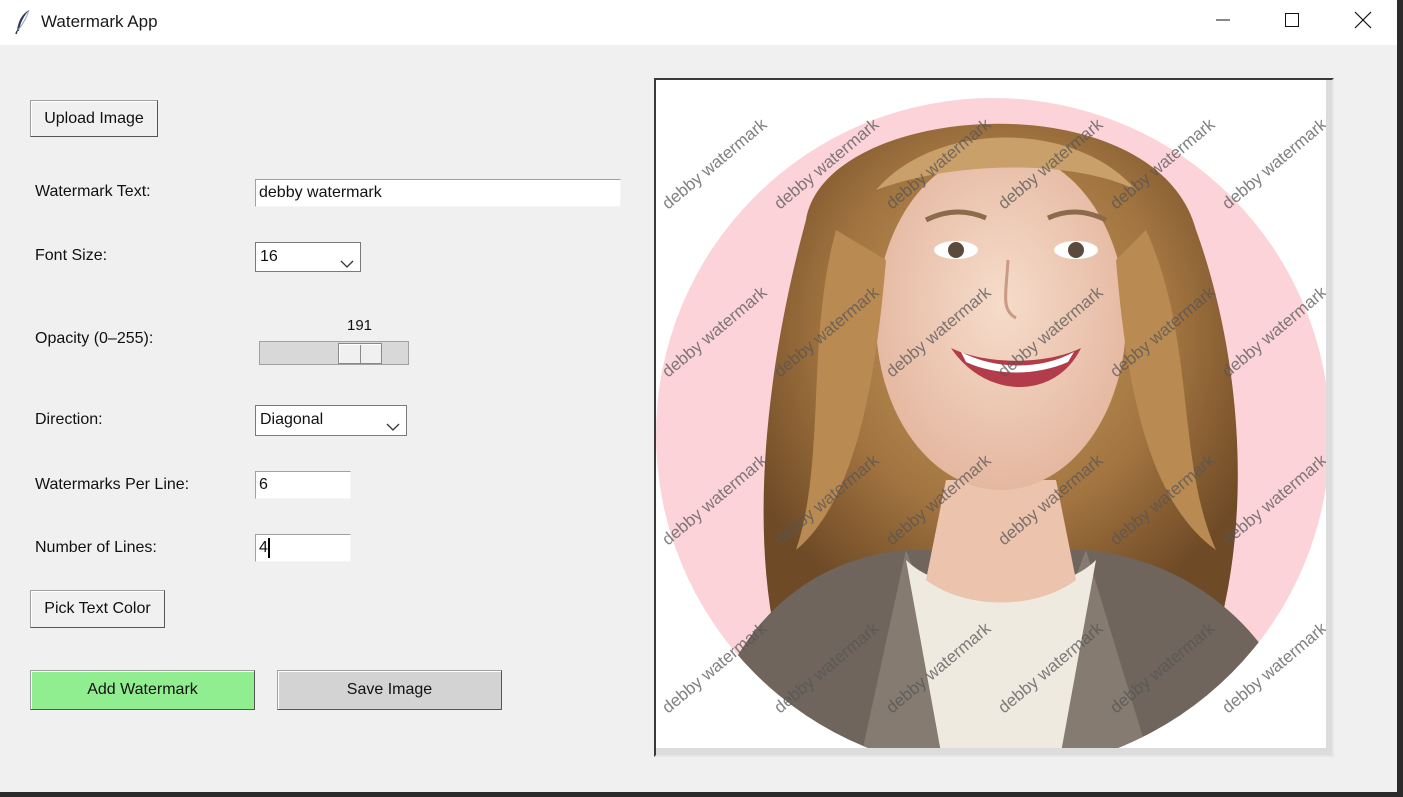  I want to click on upload-image-button: Upload Image, so click(94, 118).